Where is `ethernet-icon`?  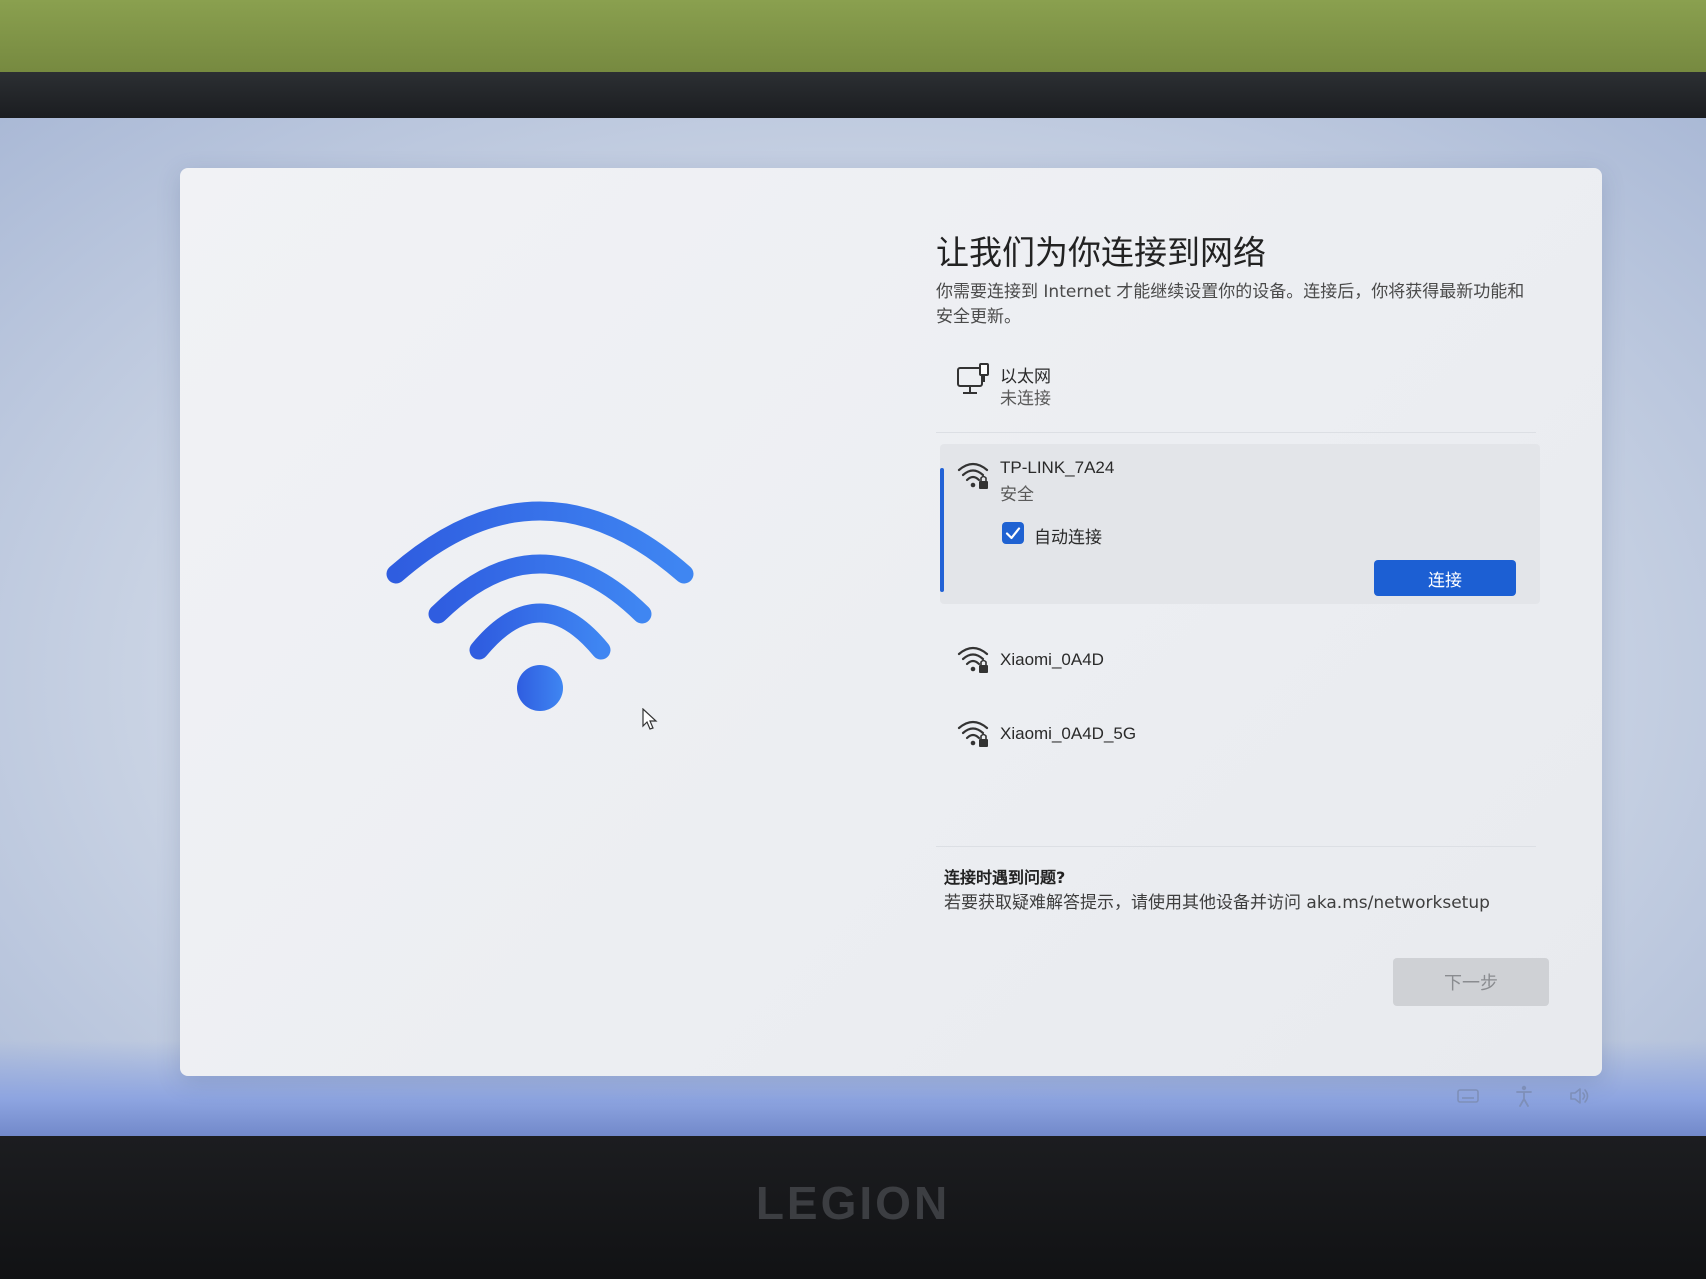
ethernet-icon is located at coordinates (973, 378).